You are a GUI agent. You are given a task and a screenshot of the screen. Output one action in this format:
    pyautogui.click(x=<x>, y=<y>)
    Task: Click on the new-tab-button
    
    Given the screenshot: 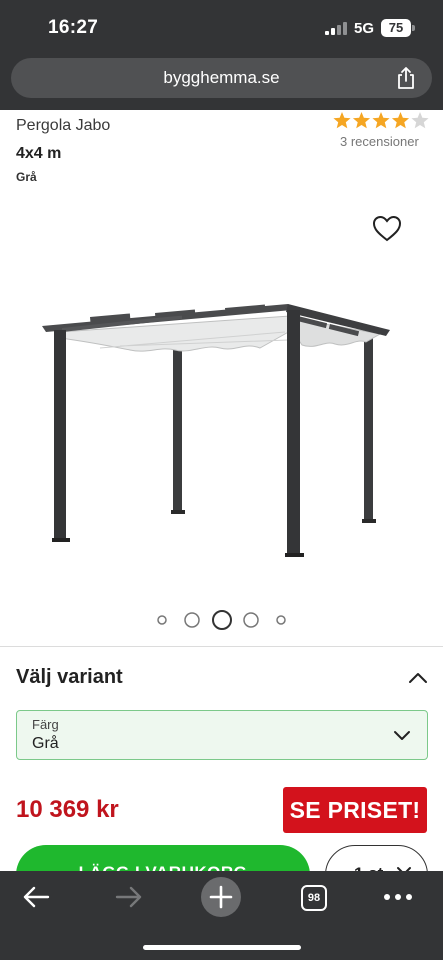 What is the action you would take?
    pyautogui.click(x=221, y=897)
    